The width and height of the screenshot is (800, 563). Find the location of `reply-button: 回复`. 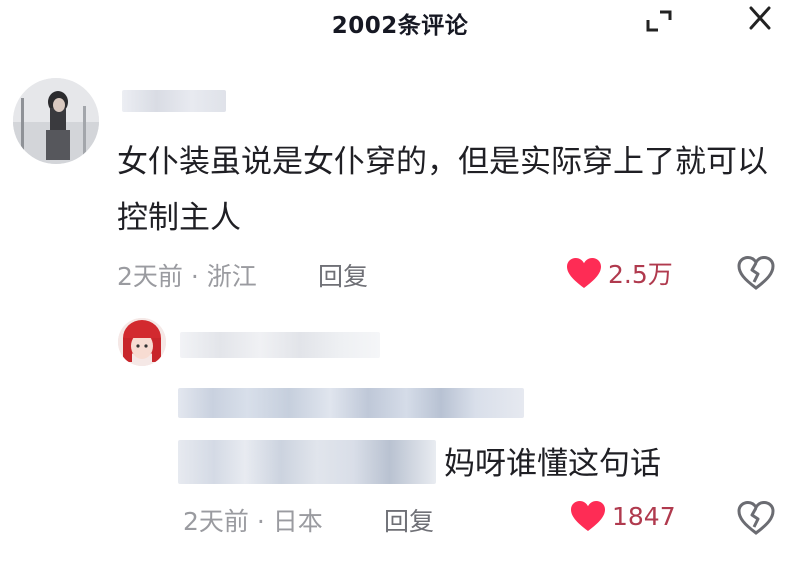

reply-button: 回复 is located at coordinates (343, 275).